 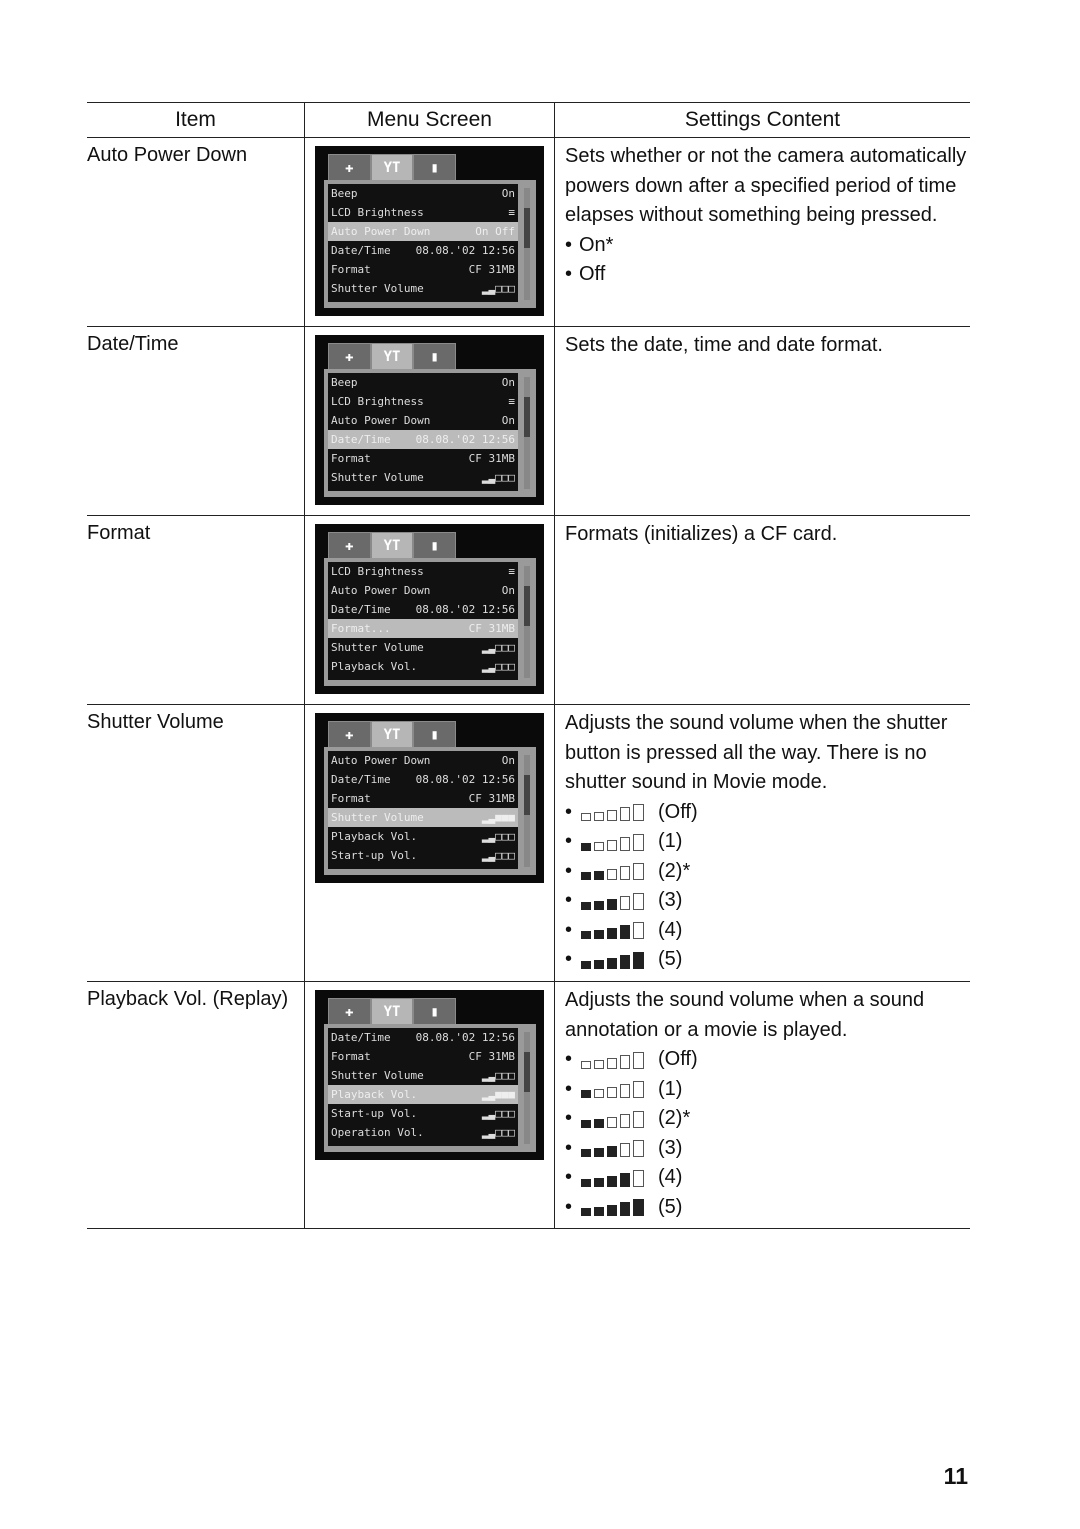 What do you see at coordinates (670, 1147) in the screenshot?
I see `volume-label: (3)` at bounding box center [670, 1147].